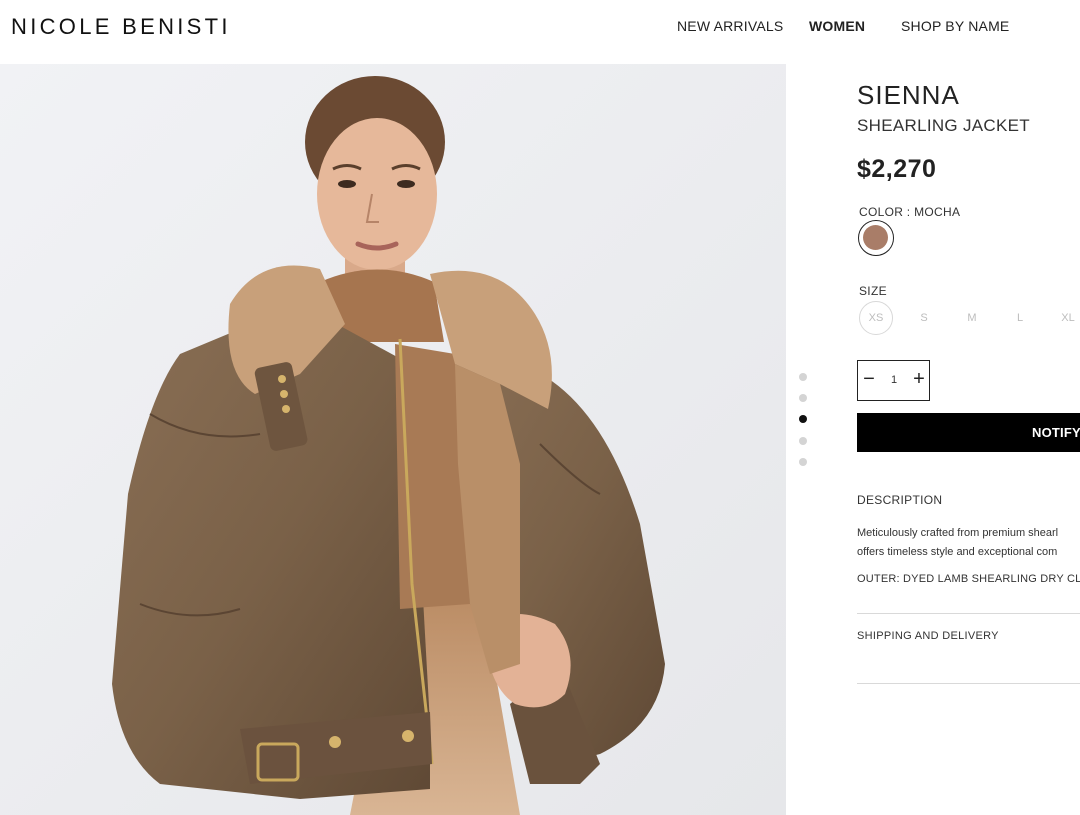  What do you see at coordinates (899, 500) in the screenshot?
I see `description-heading: DESCRIPTION` at bounding box center [899, 500].